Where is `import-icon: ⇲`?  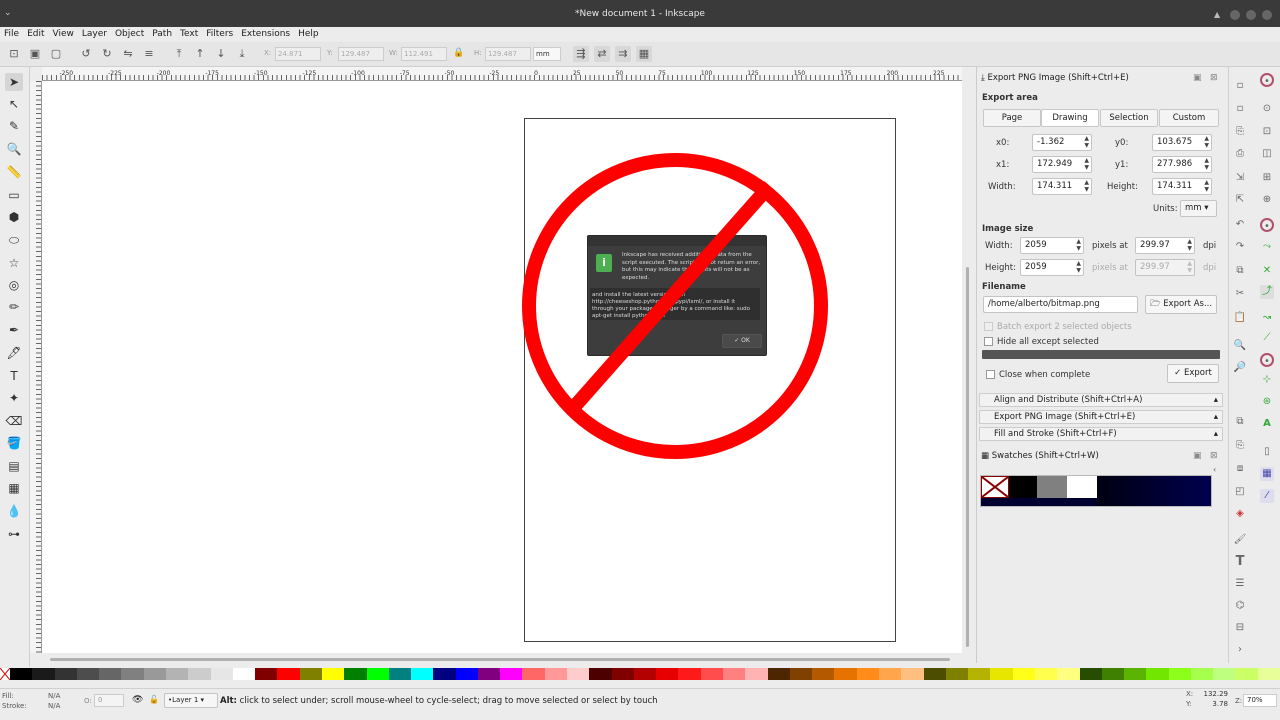 import-icon: ⇲ is located at coordinates (1240, 178).